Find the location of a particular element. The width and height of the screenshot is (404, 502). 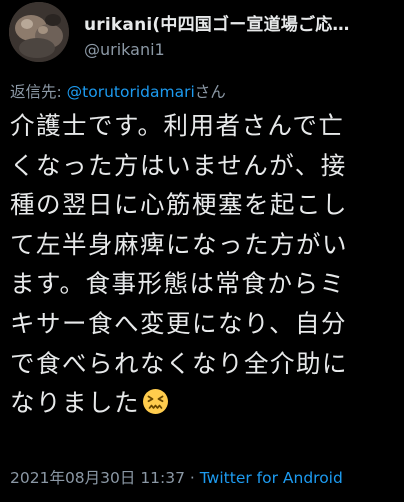

confounded-face-emoji-icon is located at coordinates (155, 401).